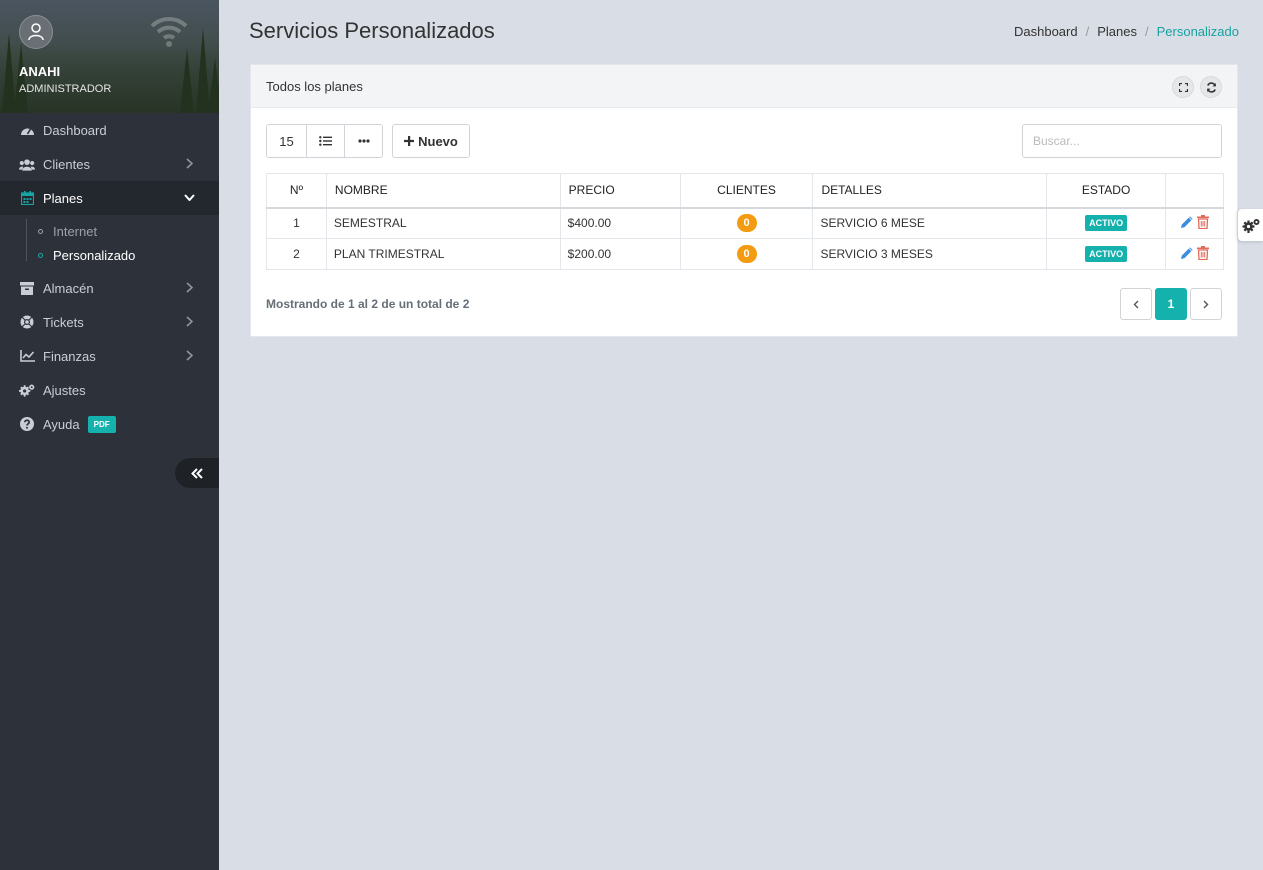  What do you see at coordinates (363, 141) in the screenshot?
I see `more-options-button` at bounding box center [363, 141].